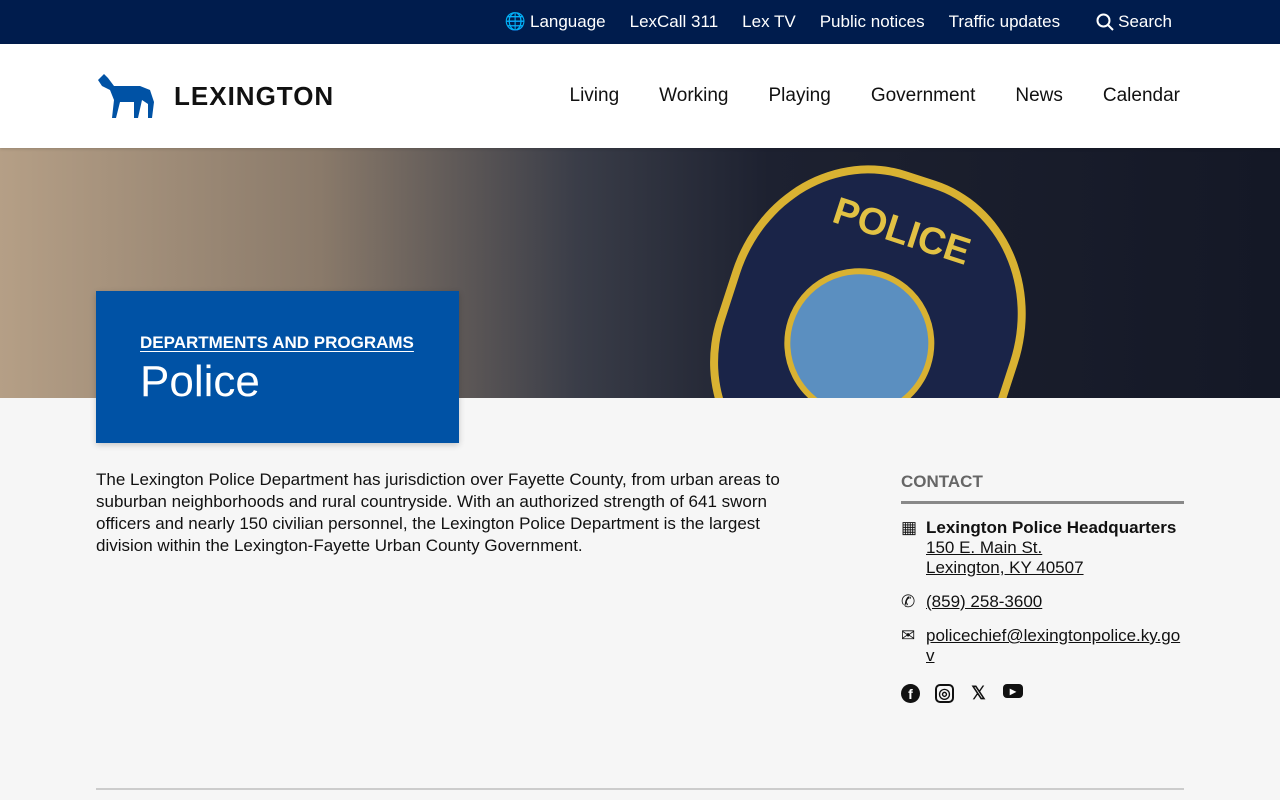  Describe the element at coordinates (1042, 488) in the screenshot. I see `contact-heading: CONTACT` at that location.